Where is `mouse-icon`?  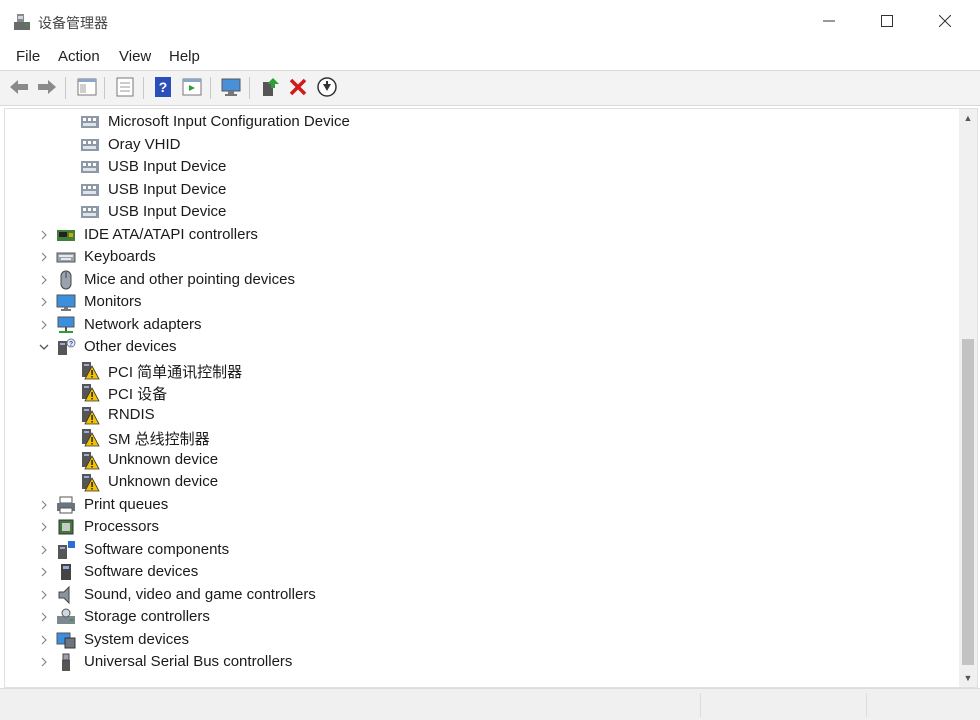
mouse-icon is located at coordinates (66, 279).